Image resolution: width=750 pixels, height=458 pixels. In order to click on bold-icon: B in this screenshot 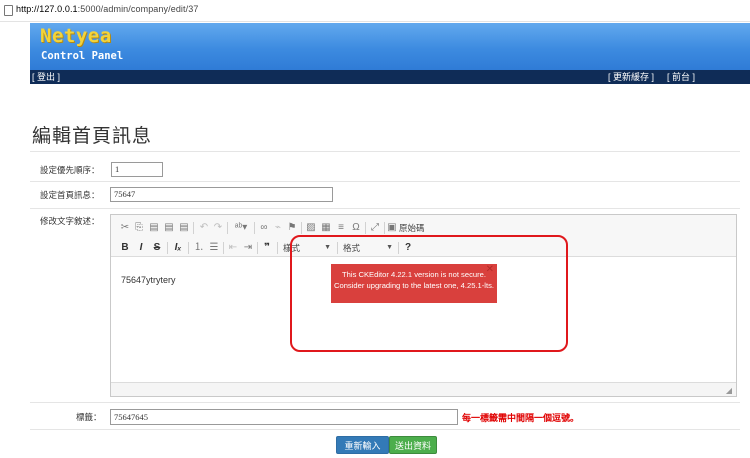, I will do `click(125, 248)`.